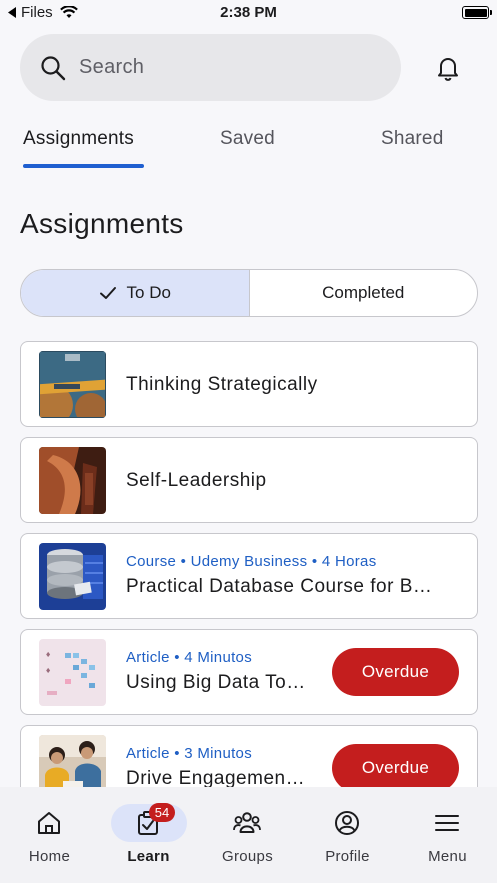 This screenshot has height=883, width=497. I want to click on search-icon, so click(53, 67).